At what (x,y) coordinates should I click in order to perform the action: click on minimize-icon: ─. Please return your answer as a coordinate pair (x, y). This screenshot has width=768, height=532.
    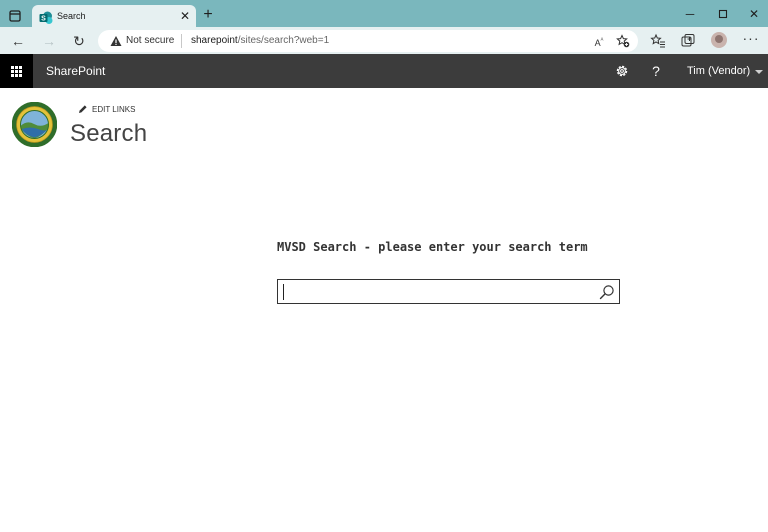
    Looking at the image, I should click on (690, 14).